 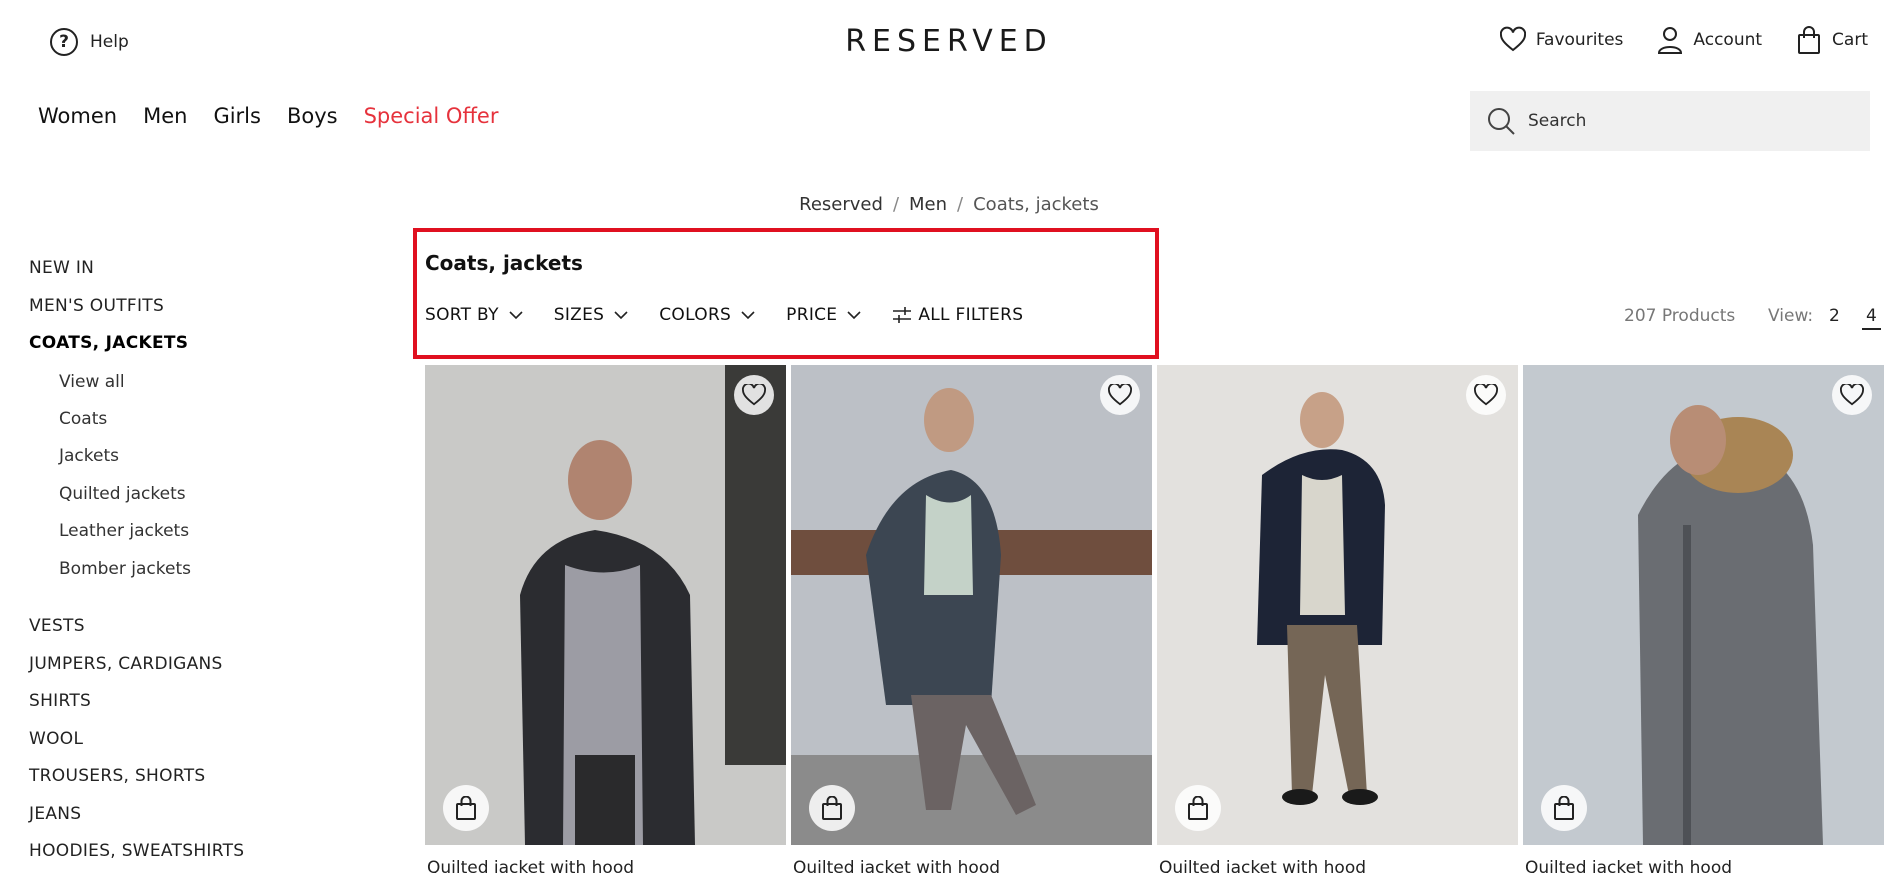 What do you see at coordinates (56, 739) in the screenshot?
I see `sidebar-item-wool: WOOL` at bounding box center [56, 739].